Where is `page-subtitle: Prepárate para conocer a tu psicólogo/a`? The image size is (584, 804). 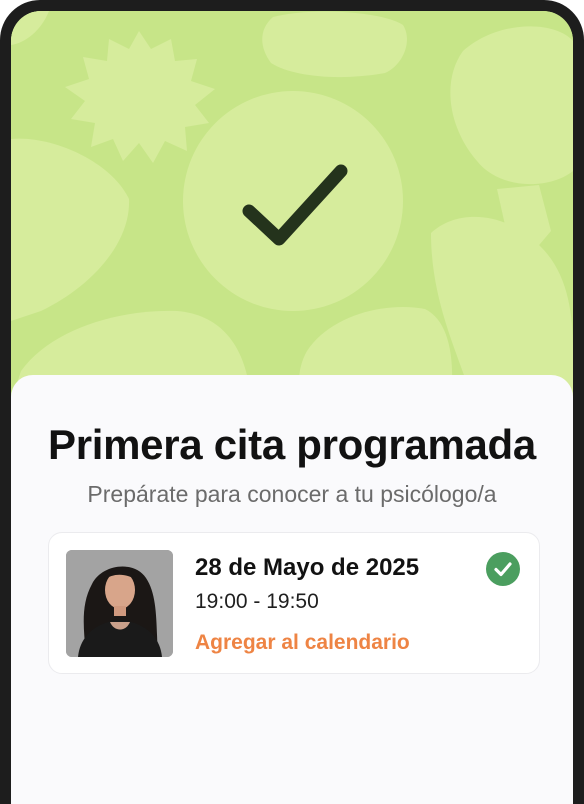
page-subtitle: Prepárate para conocer a tu psicólogo/a is located at coordinates (292, 494).